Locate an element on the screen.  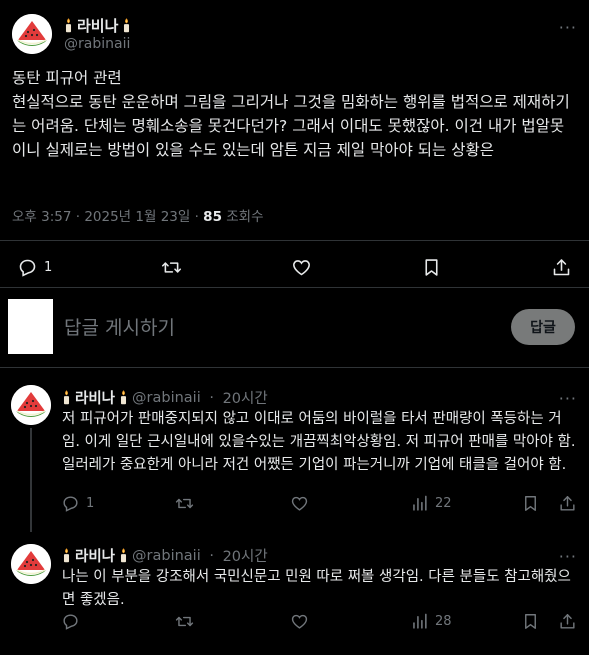
composer-avatar is located at coordinates (30, 326).